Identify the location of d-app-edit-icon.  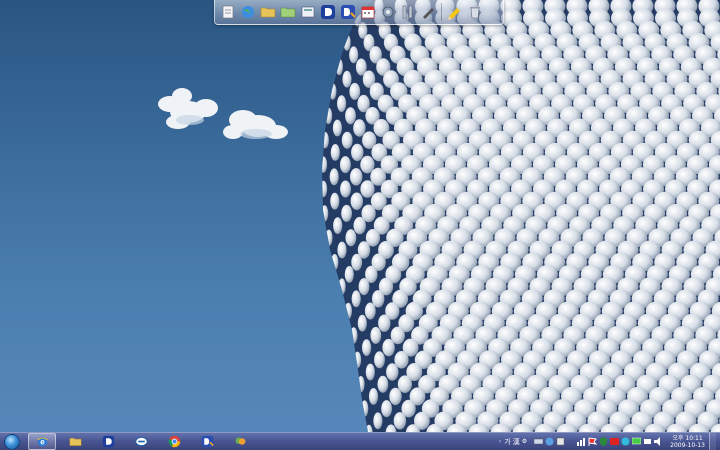
(207, 441).